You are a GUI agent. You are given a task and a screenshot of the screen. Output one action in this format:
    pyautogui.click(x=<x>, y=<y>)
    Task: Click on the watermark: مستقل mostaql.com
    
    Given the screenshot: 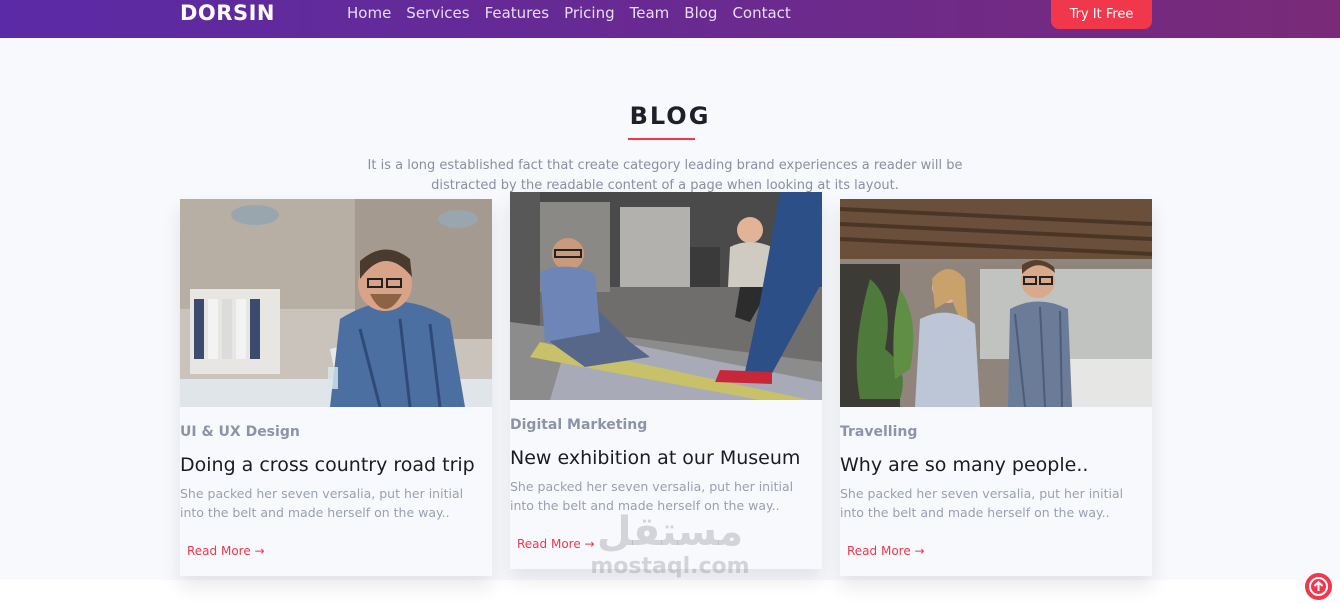 What is the action you would take?
    pyautogui.click(x=670, y=544)
    